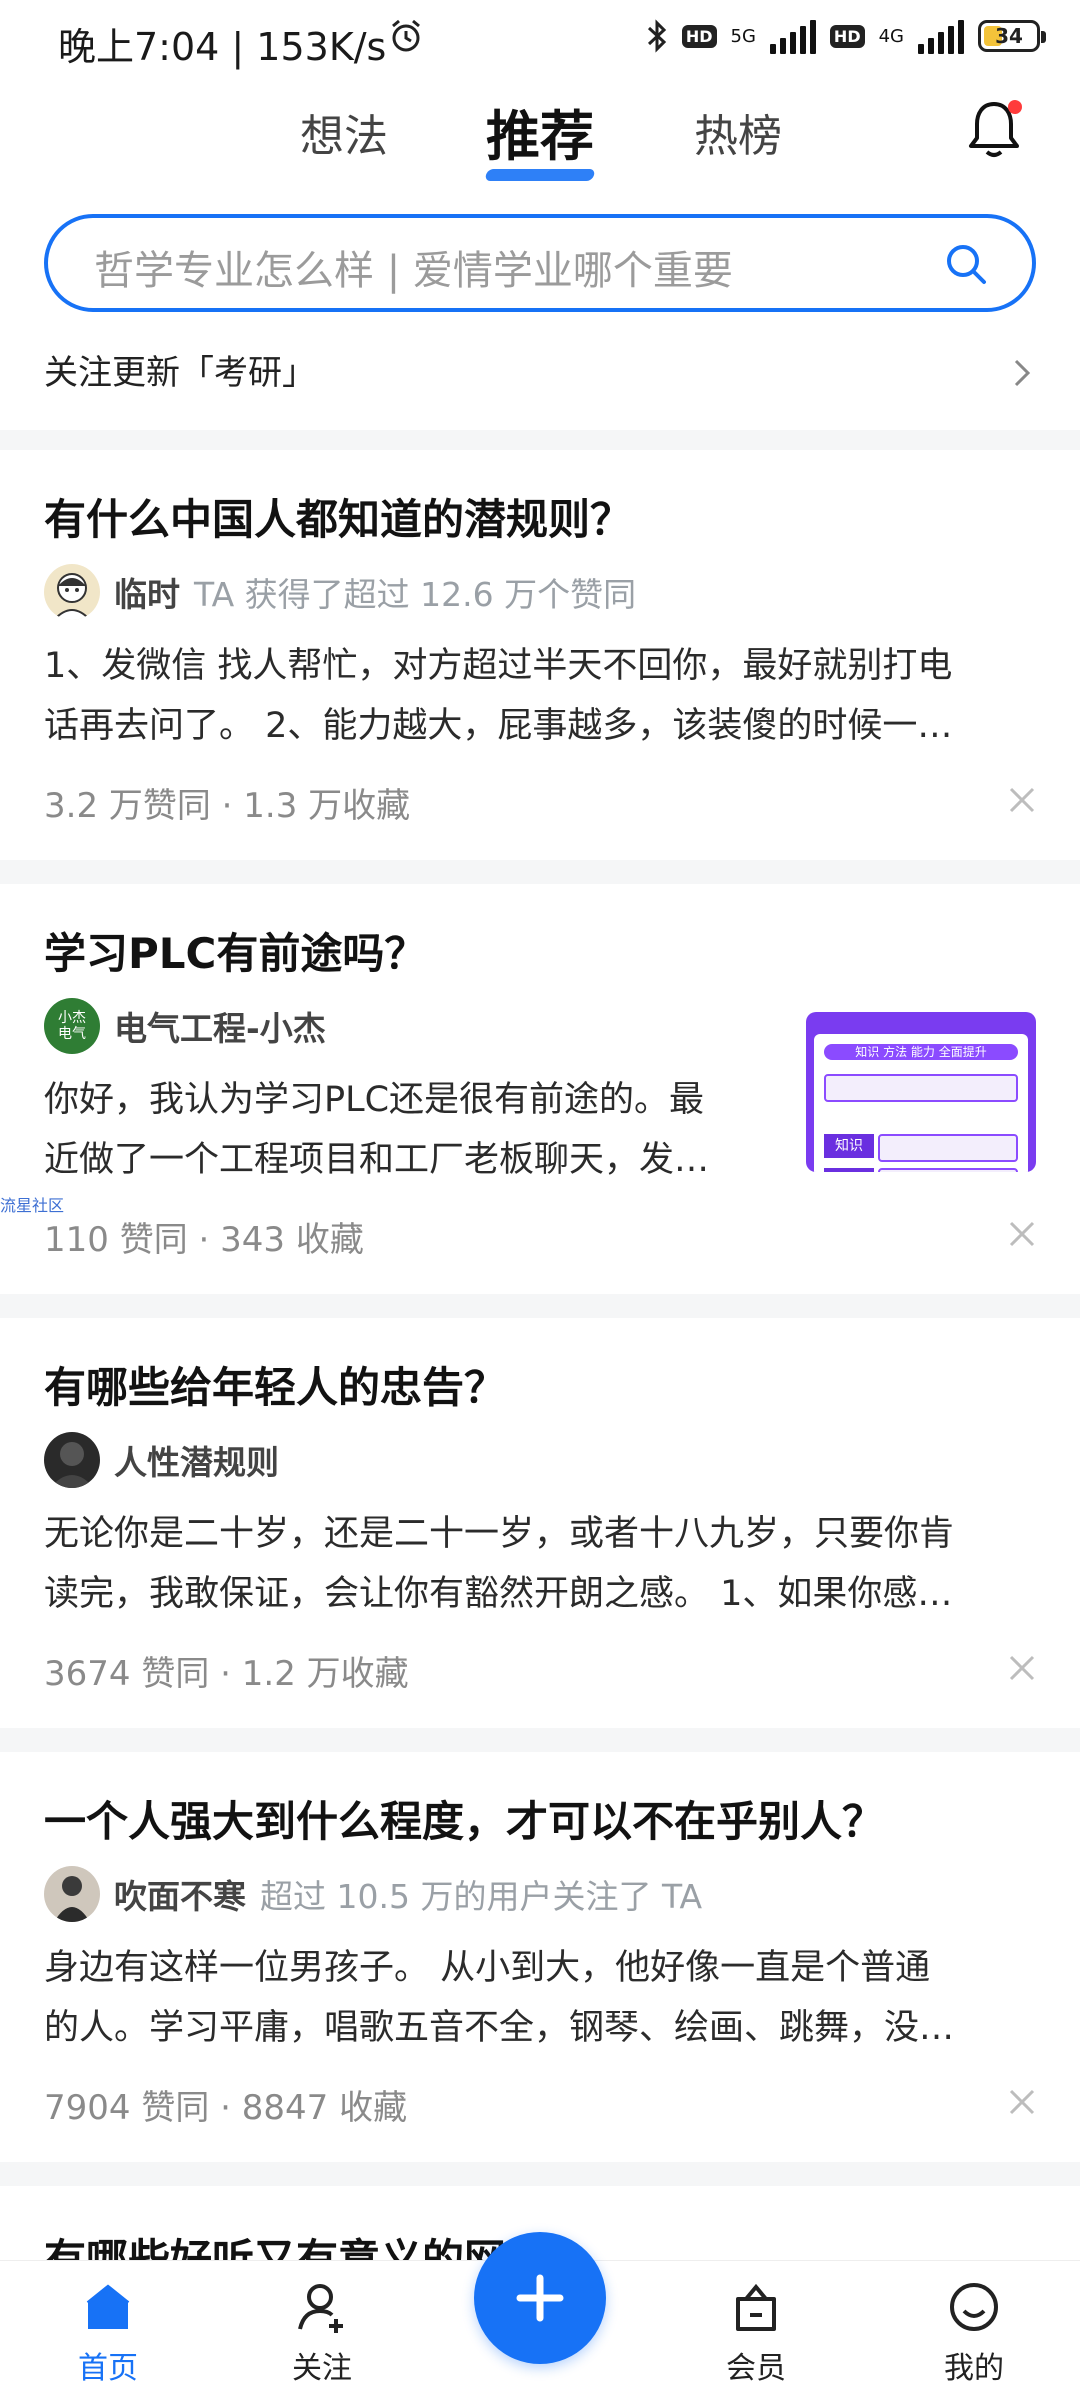 The height and width of the screenshot is (2401, 1080). What do you see at coordinates (374, 1100) in the screenshot?
I see `excerpt-line: 你好，我认为学习PLC还是很有前途的。最` at bounding box center [374, 1100].